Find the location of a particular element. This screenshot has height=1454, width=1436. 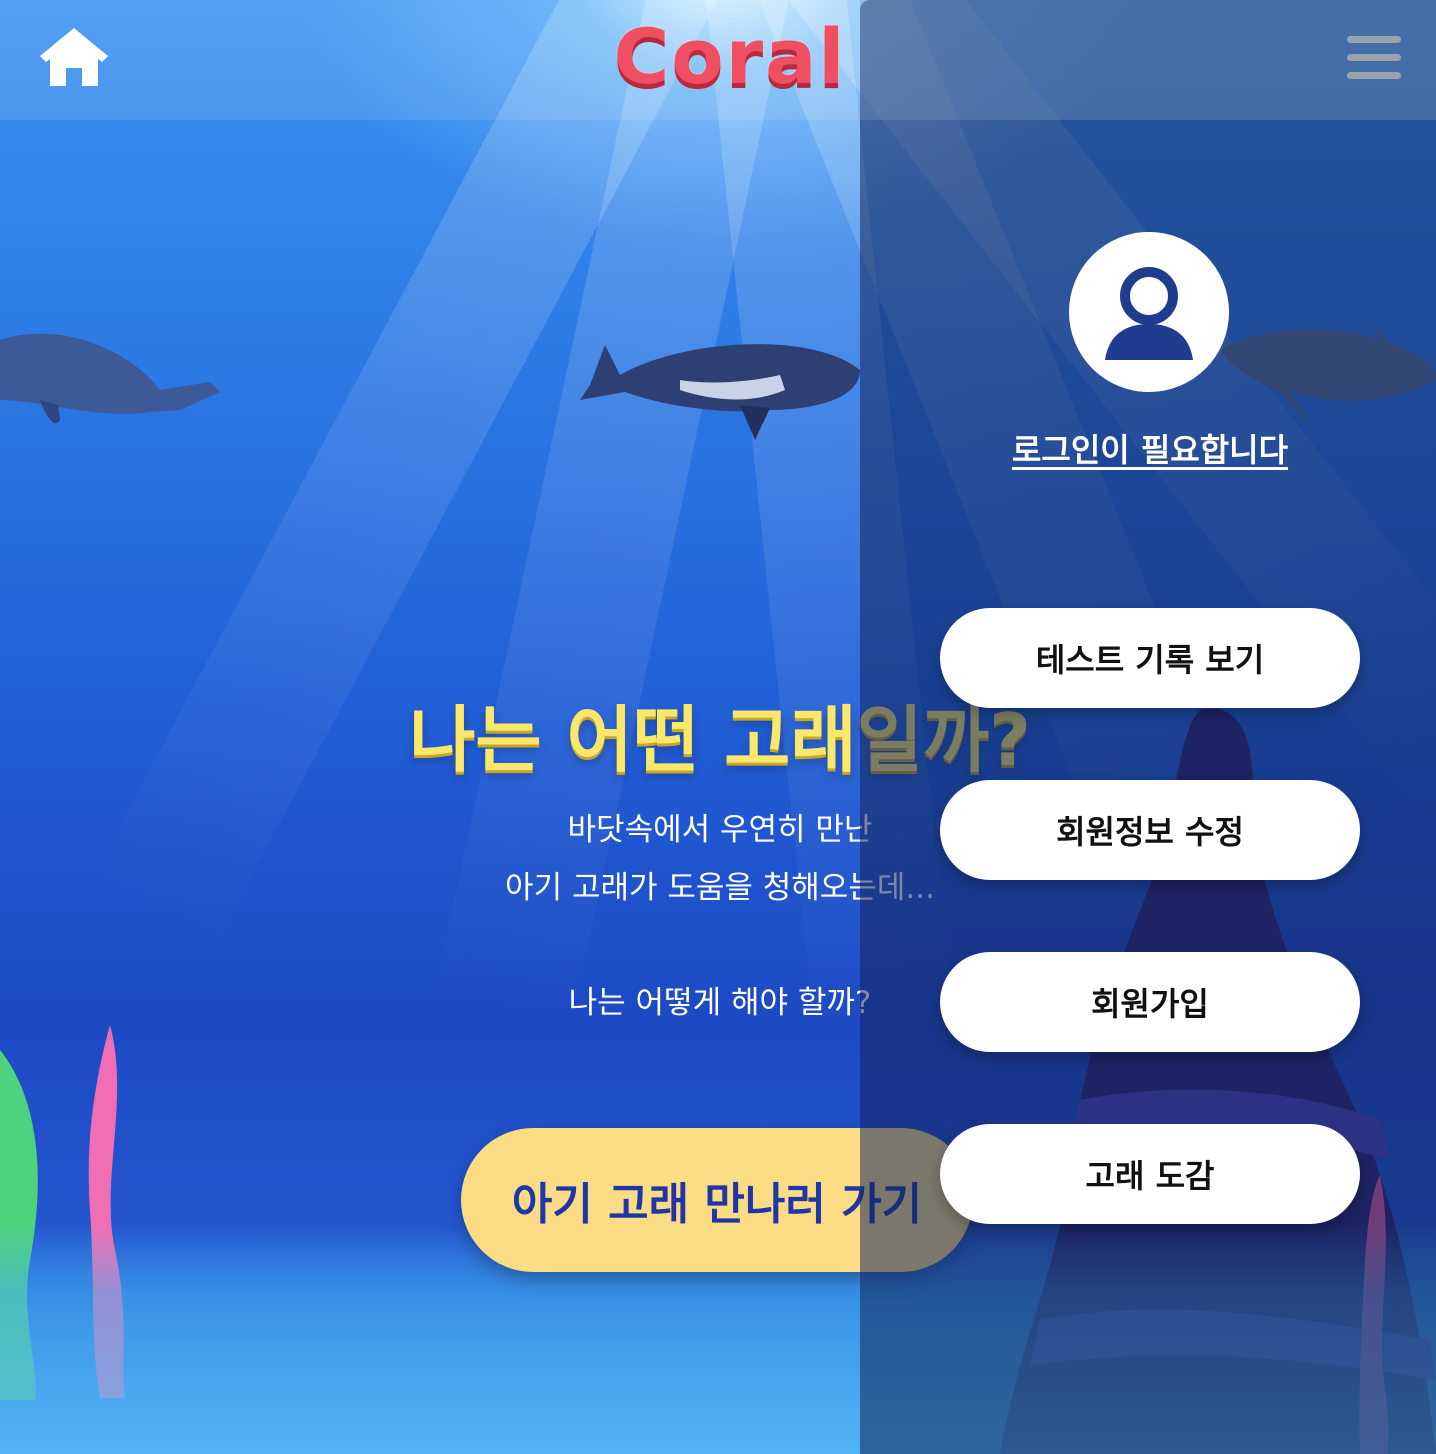

test-history-button: 테스트 기록 보기 is located at coordinates (1150, 658).